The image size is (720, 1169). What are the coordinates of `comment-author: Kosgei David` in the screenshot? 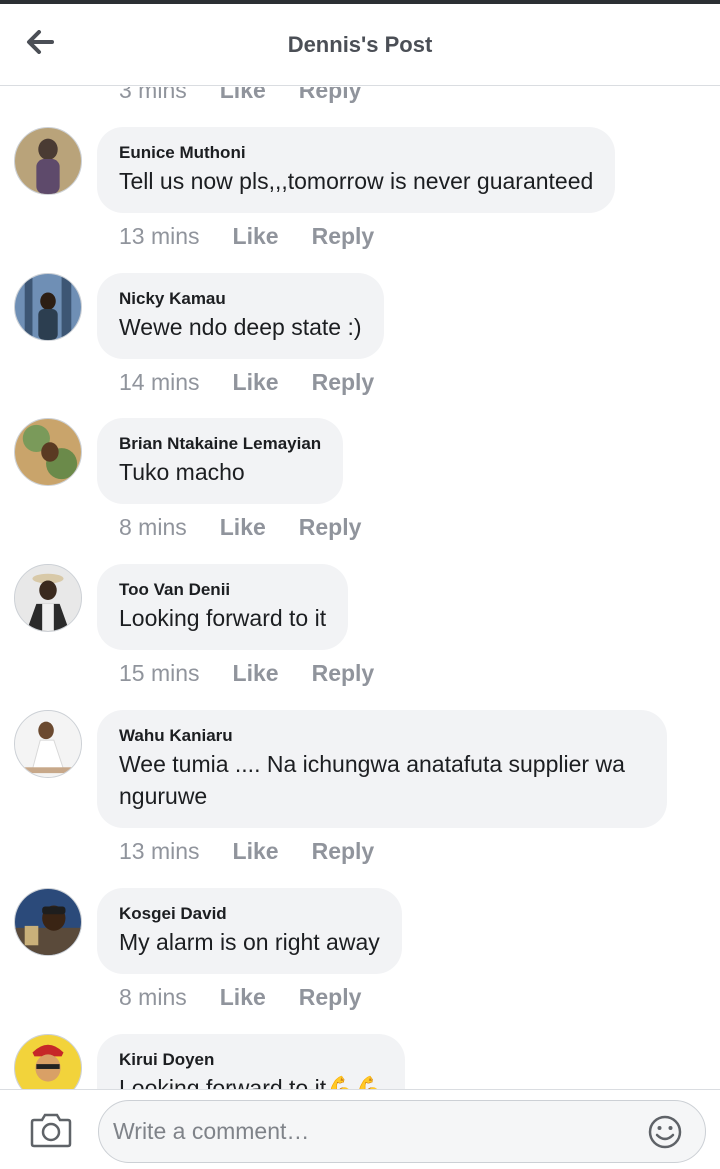 It's located at (249, 914).